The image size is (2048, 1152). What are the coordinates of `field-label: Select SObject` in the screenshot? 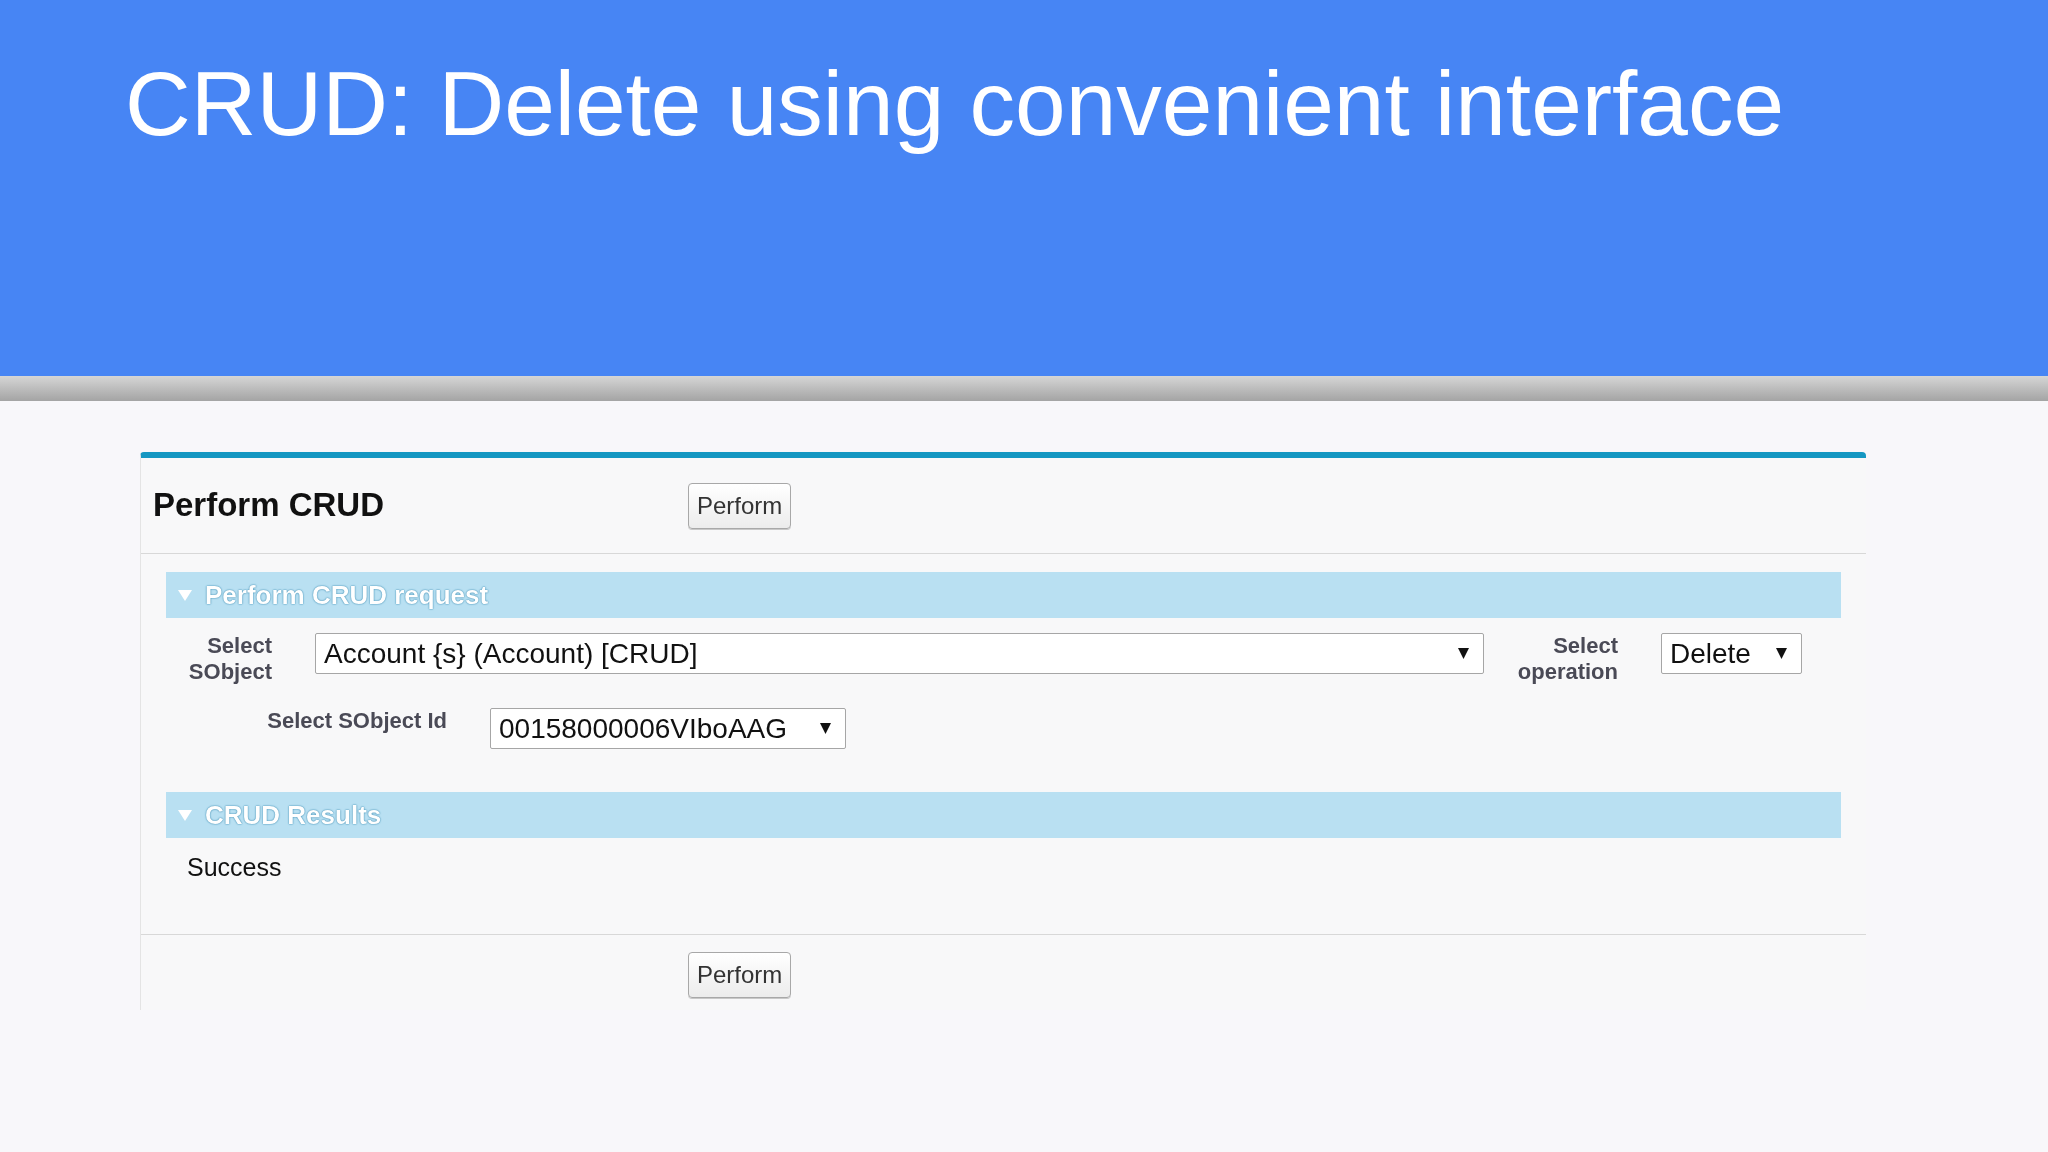 It's located at (229, 659).